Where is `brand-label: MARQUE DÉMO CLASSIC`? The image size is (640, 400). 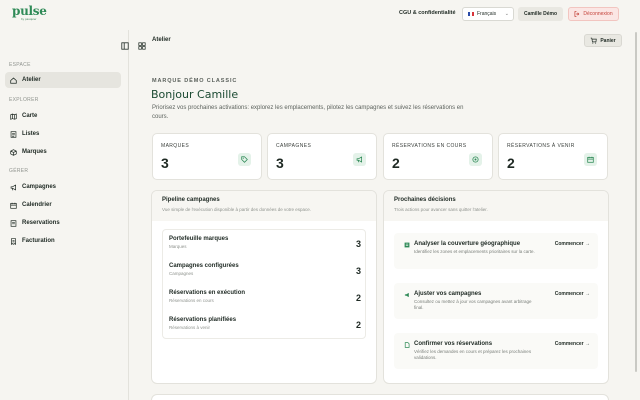
brand-label: MARQUE DÉMO CLASSIC is located at coordinates (195, 81).